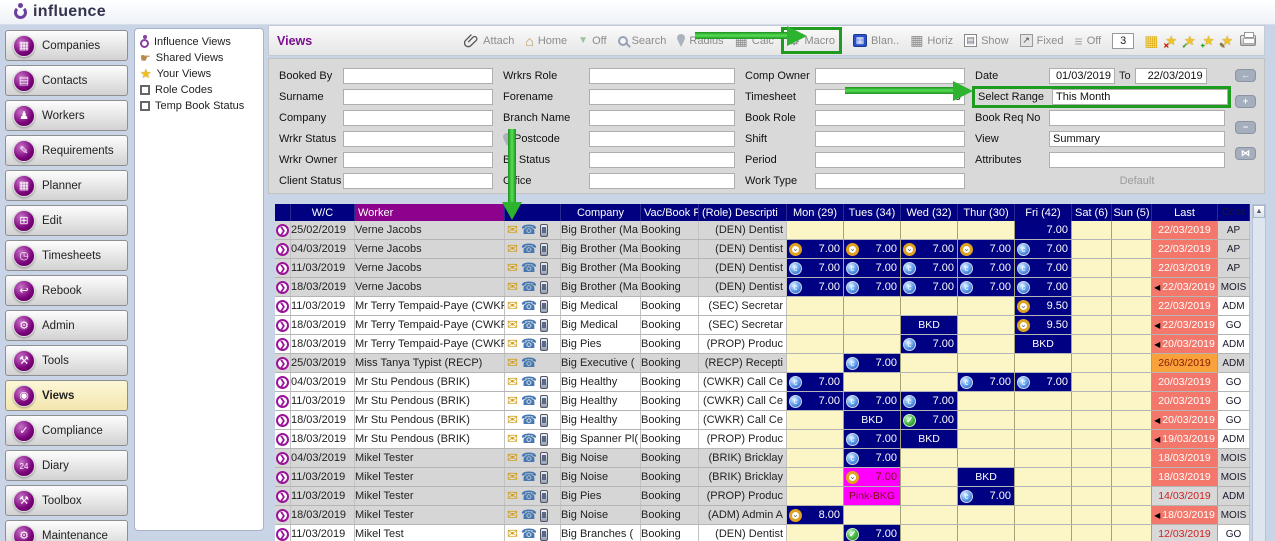 The width and height of the screenshot is (1275, 541). Describe the element at coordinates (418, 181) in the screenshot. I see `filter-input-client-status` at that location.